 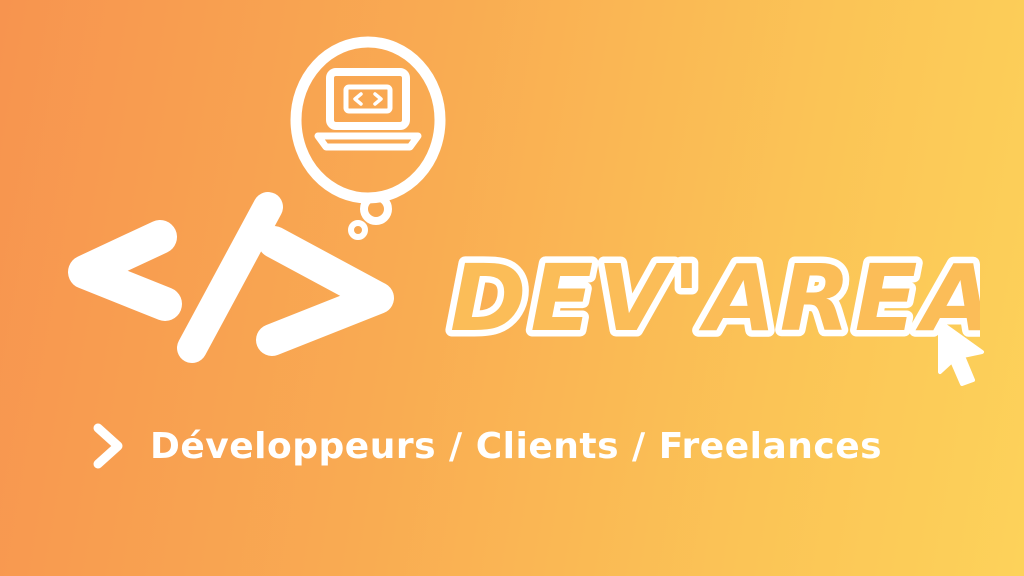 What do you see at coordinates (368, 109) in the screenshot?
I see `laptop-code-icon` at bounding box center [368, 109].